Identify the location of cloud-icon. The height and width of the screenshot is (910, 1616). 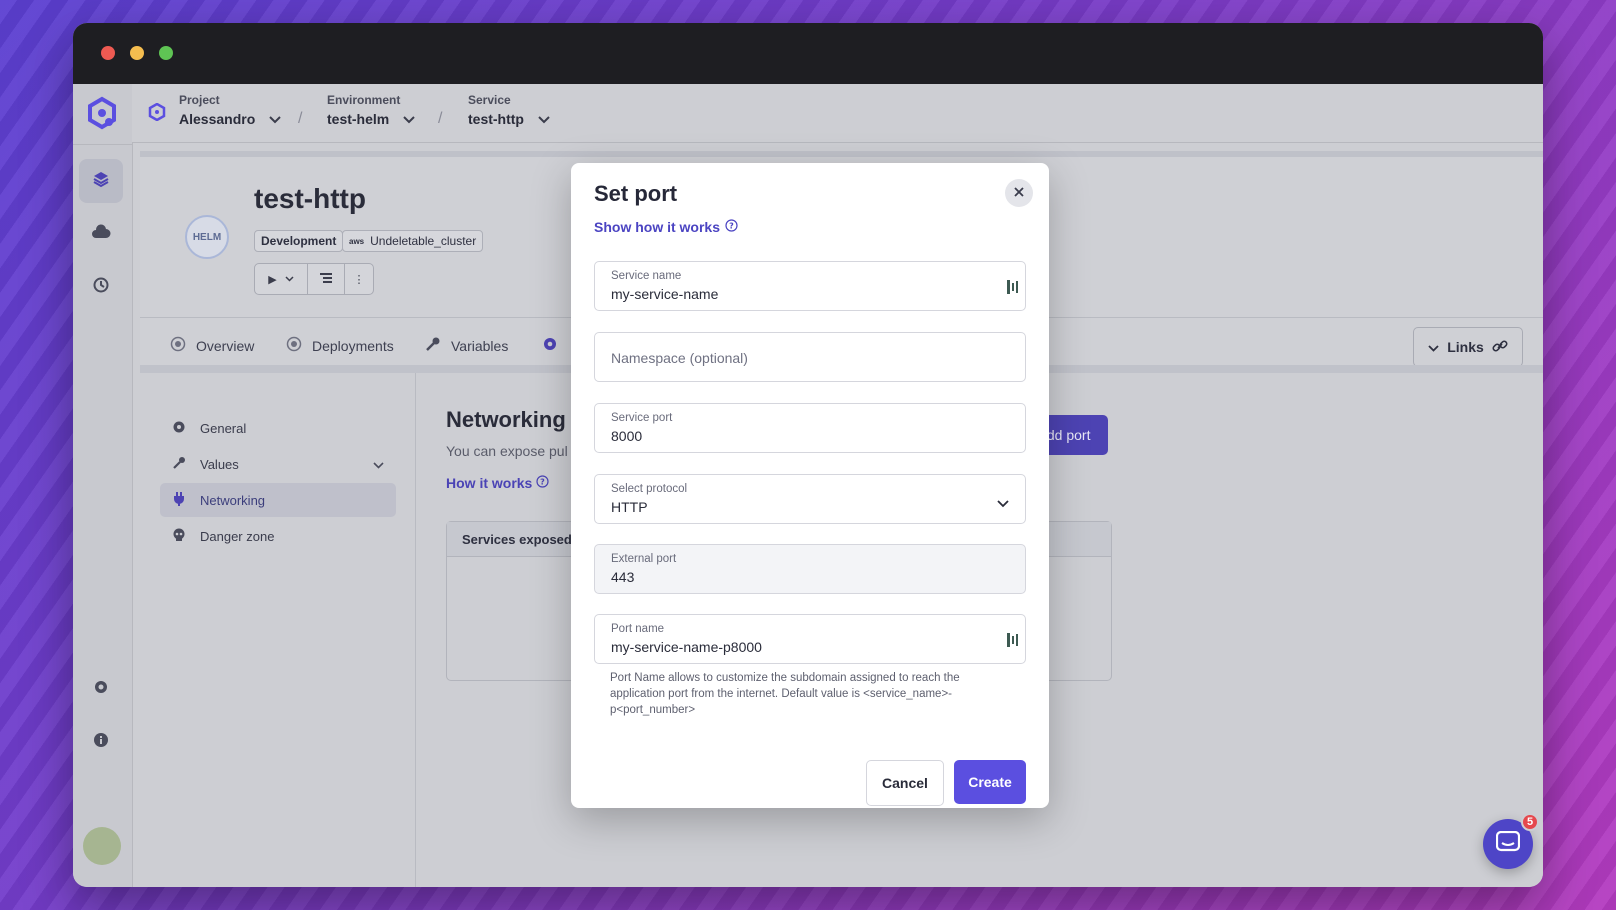
(101, 234).